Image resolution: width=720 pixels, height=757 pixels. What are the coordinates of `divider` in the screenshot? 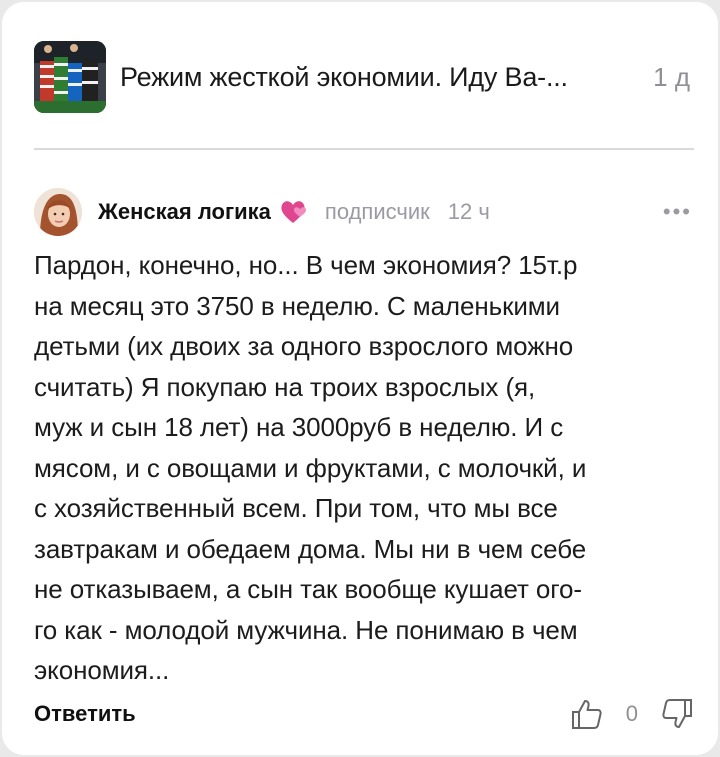 It's located at (364, 149).